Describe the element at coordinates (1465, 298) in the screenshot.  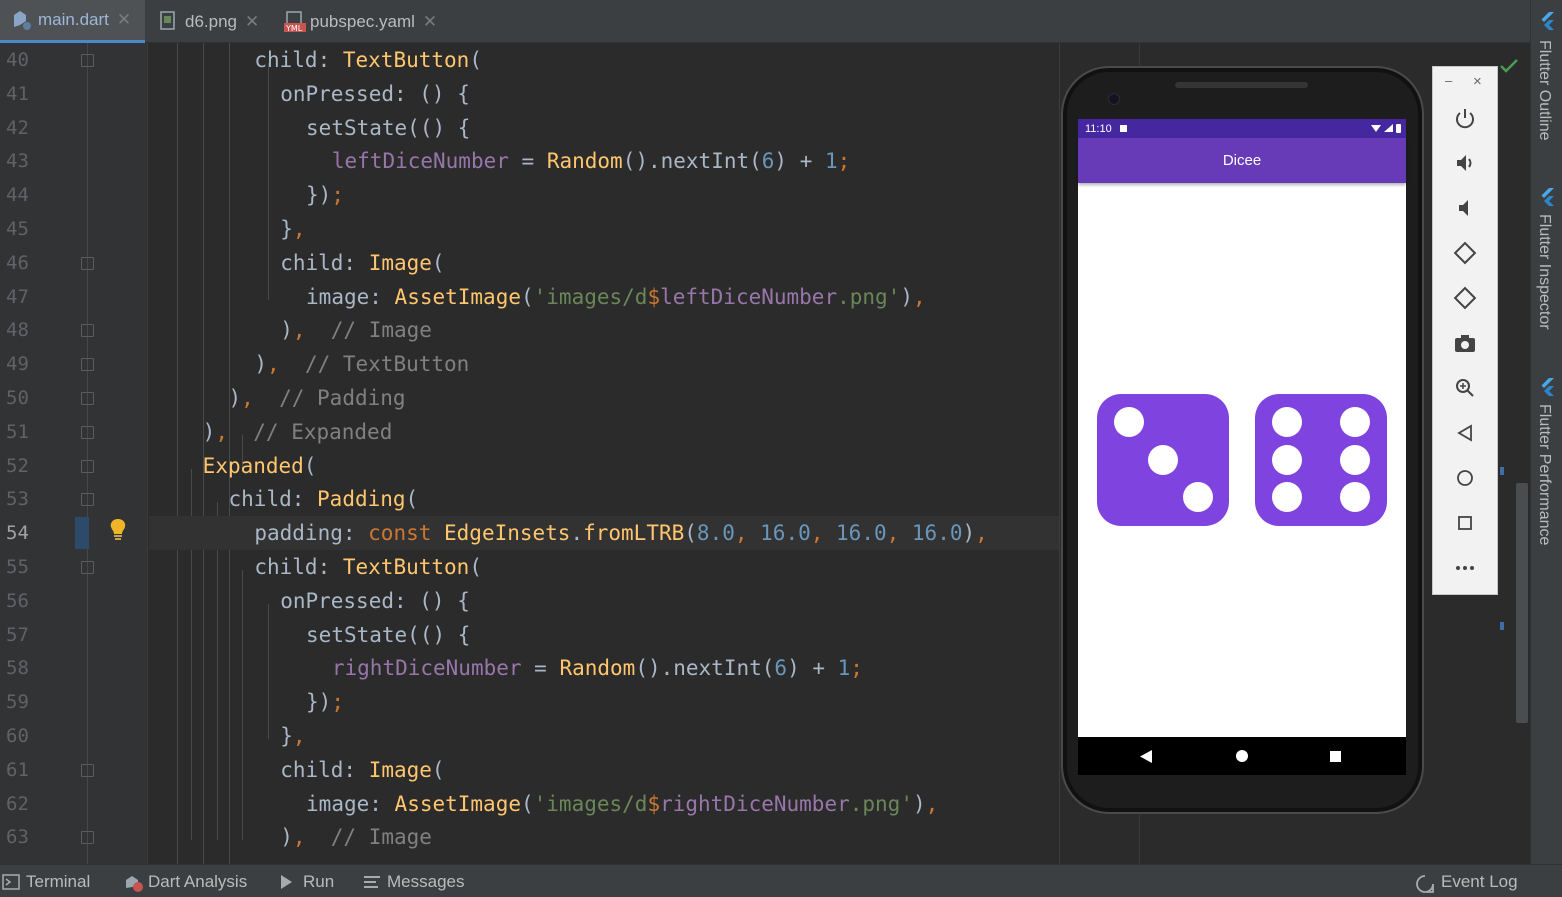
I see `rotate-right-button` at that location.